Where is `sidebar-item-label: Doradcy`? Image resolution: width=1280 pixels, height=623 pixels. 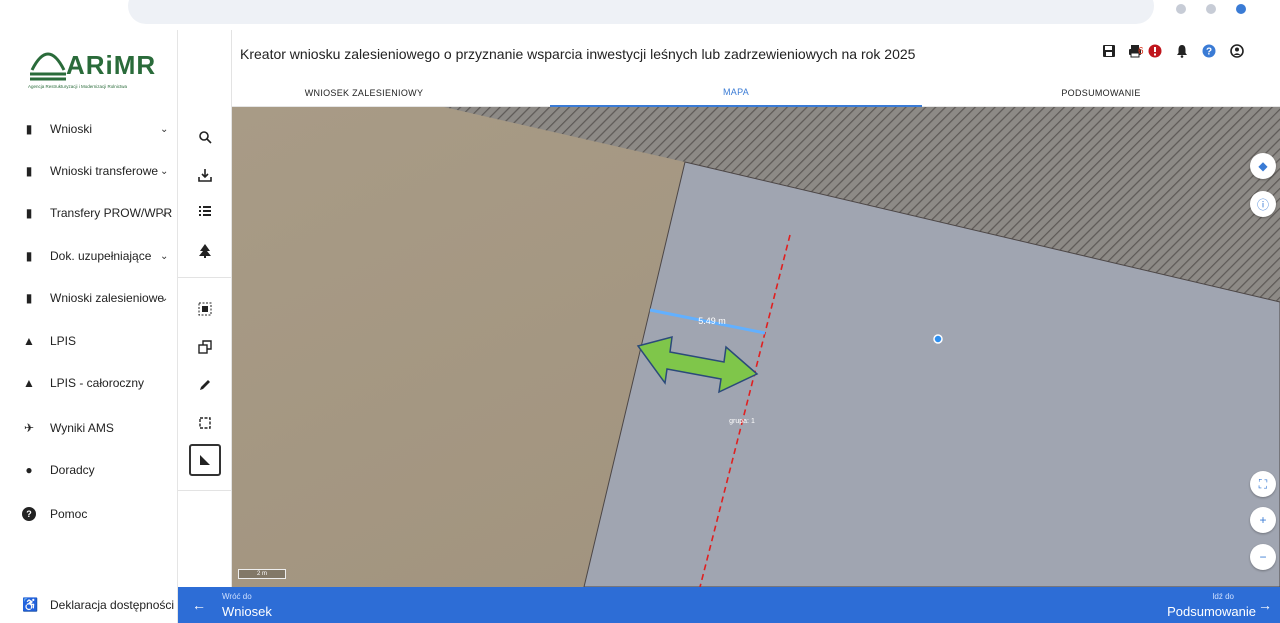 sidebar-item-label: Doradcy is located at coordinates (72, 470).